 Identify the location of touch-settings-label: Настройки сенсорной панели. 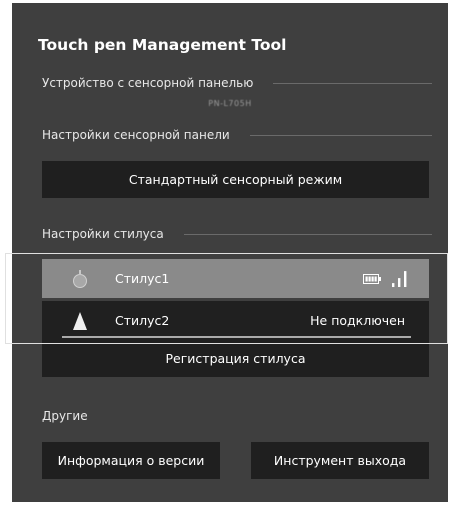
(136, 135).